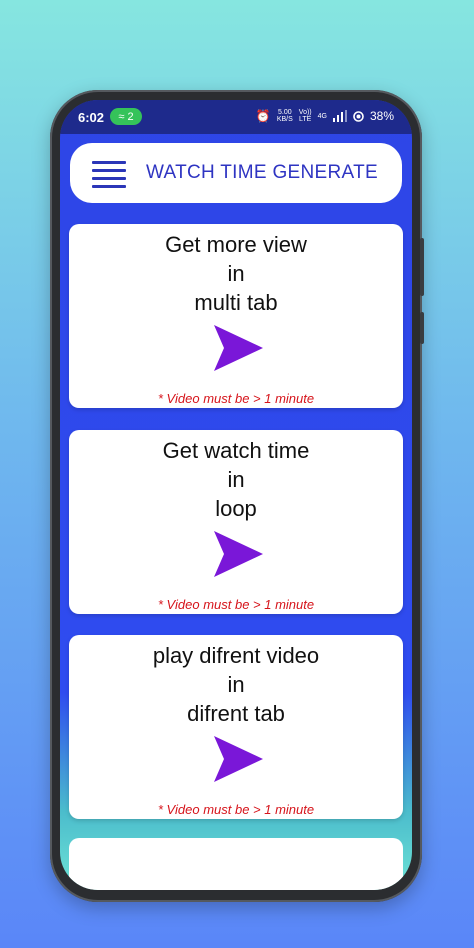  I want to click on battery-icon, so click(358, 116).